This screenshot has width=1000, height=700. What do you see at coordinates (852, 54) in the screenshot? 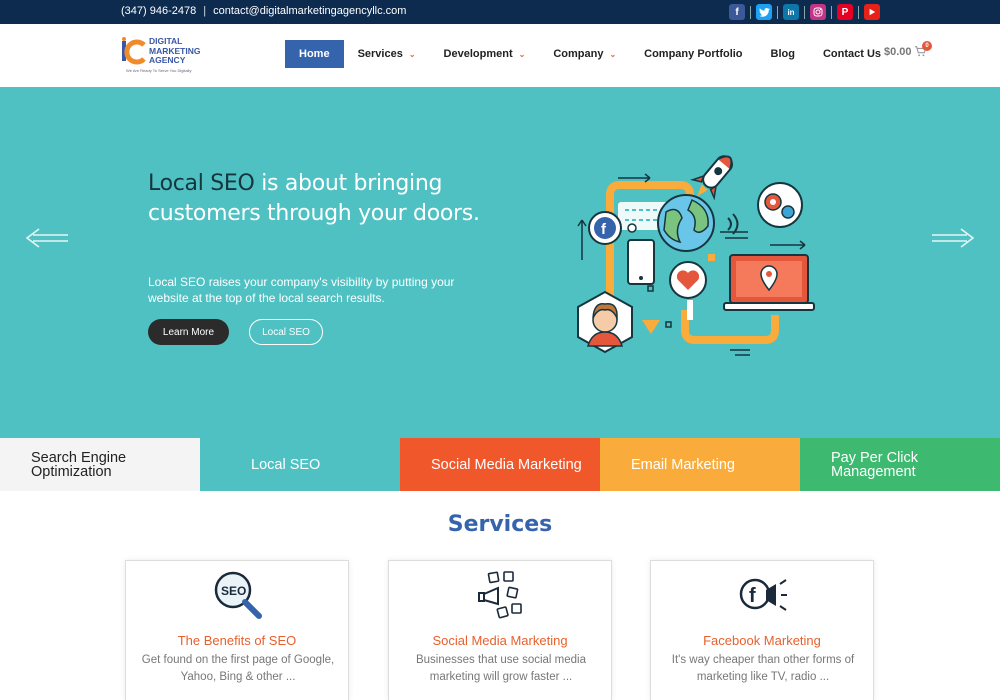
I see `nav-contact-us: Contact Us` at bounding box center [852, 54].